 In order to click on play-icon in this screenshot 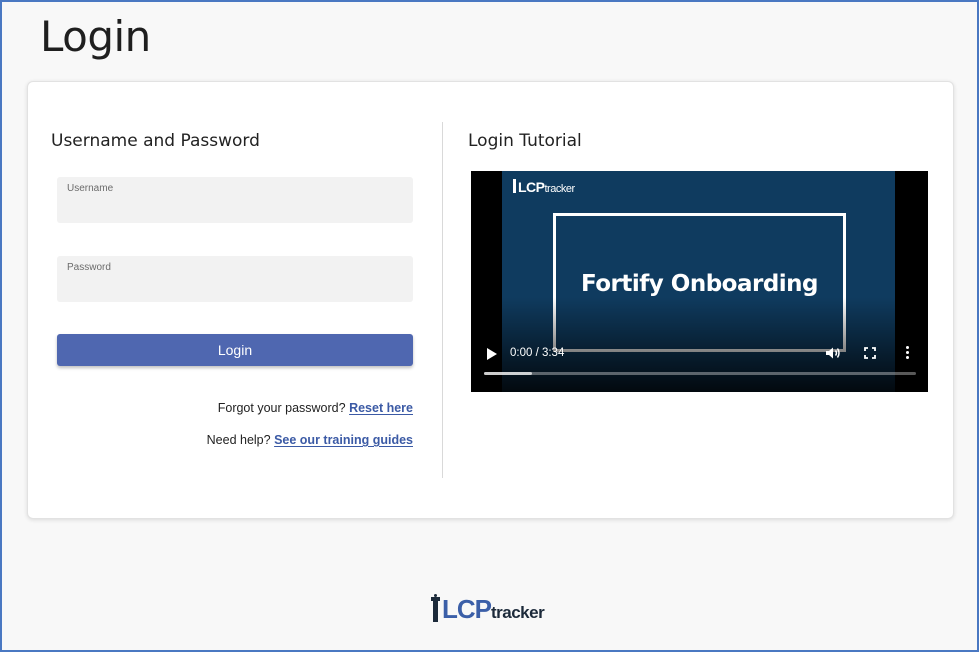, I will do `click(492, 354)`.